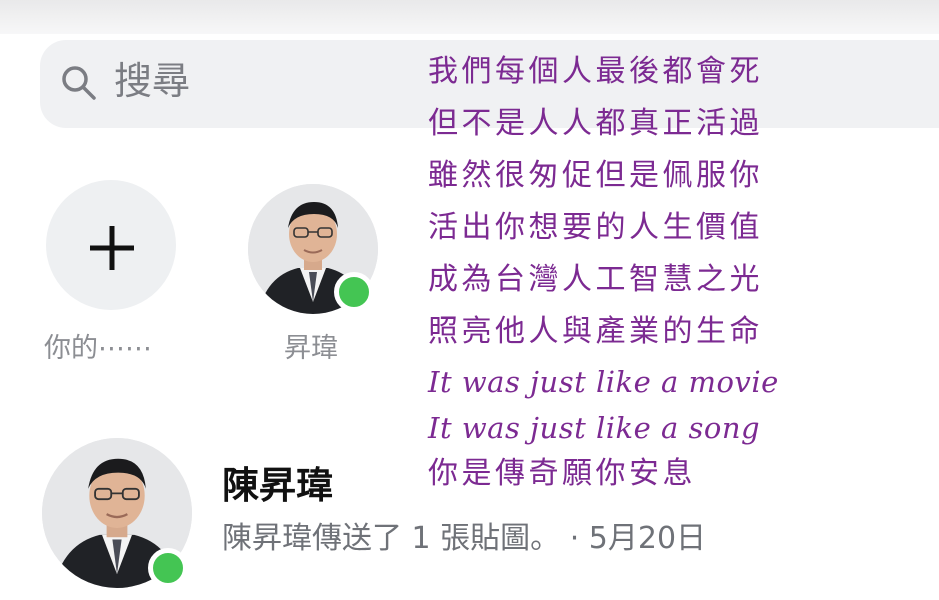 This screenshot has width=939, height=600. What do you see at coordinates (603, 382) in the screenshot?
I see `poem-line: It was just like a movie` at bounding box center [603, 382].